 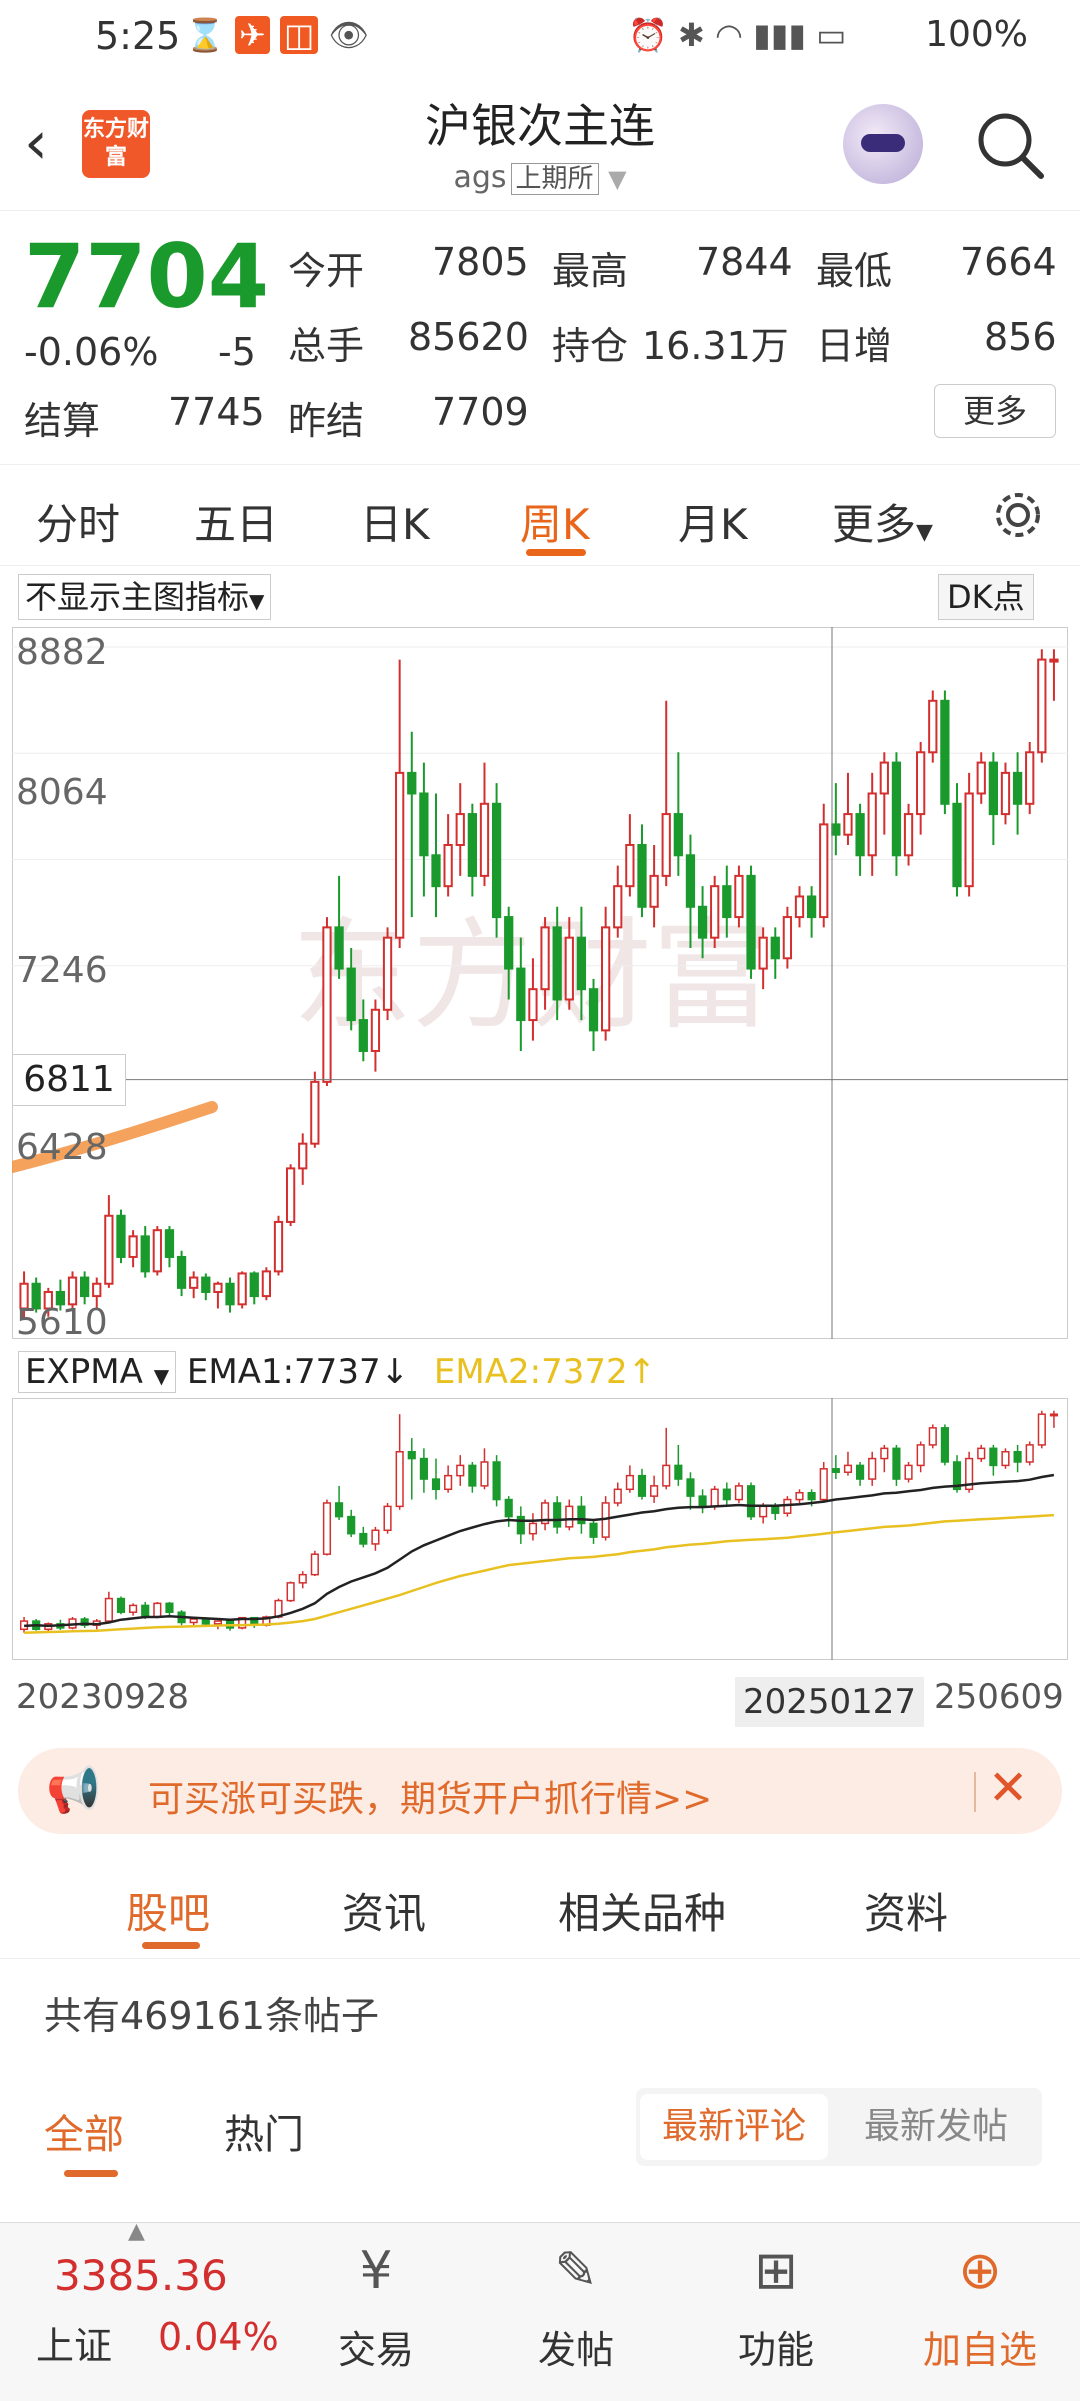 I want to click on tab-news: 资讯, so click(x=384, y=1910).